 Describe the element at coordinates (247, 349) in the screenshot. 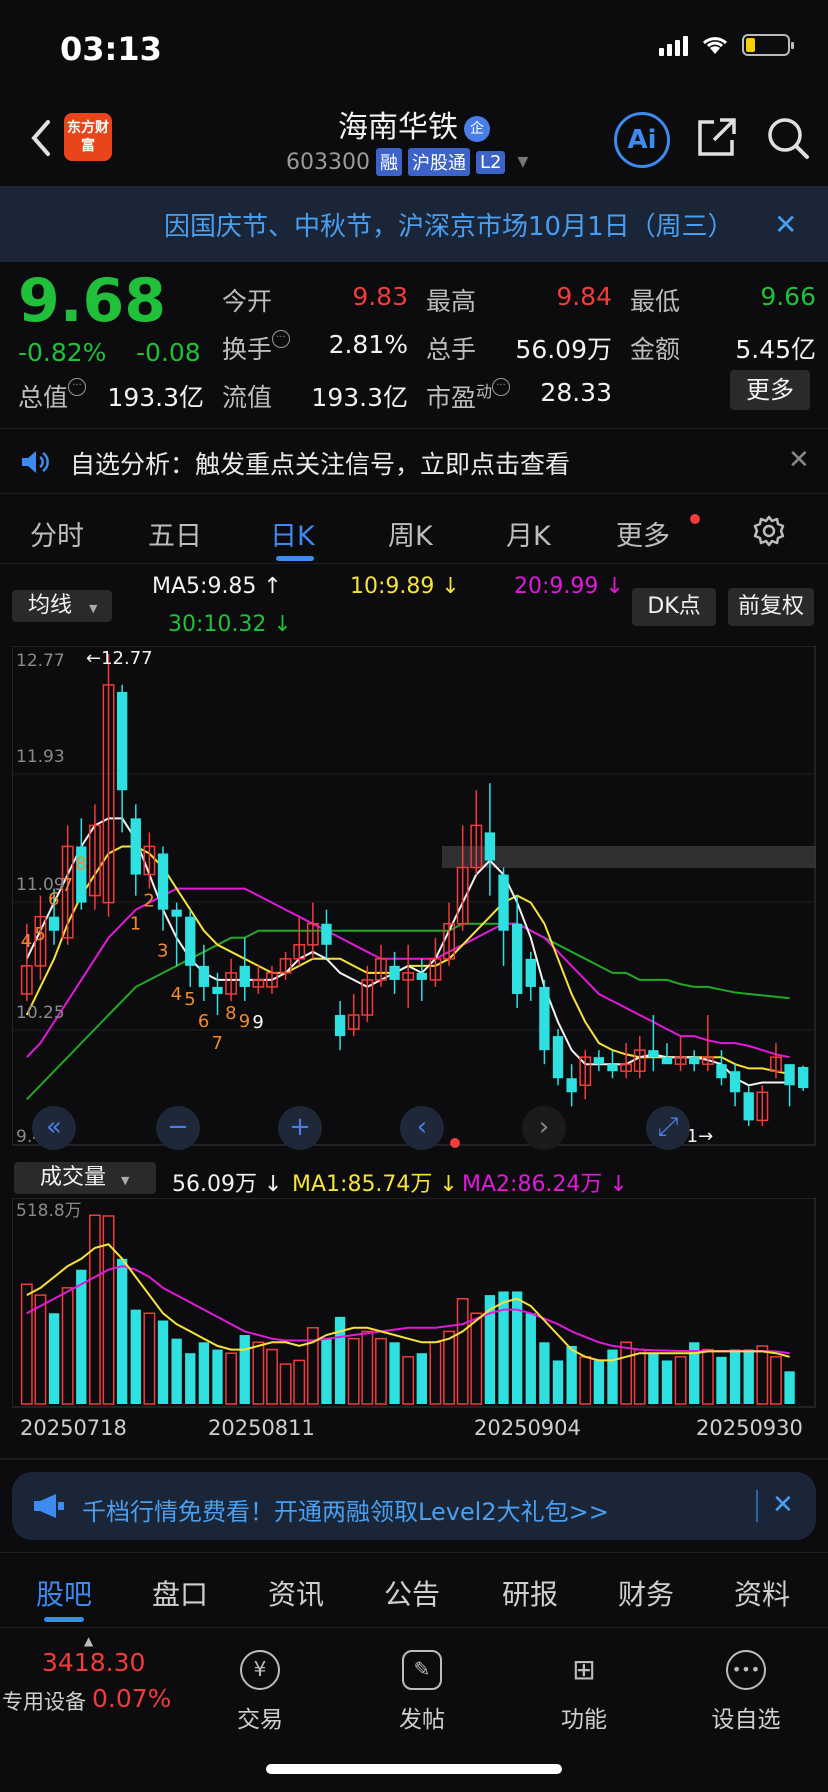

I see `turnover-label: 换手` at that location.